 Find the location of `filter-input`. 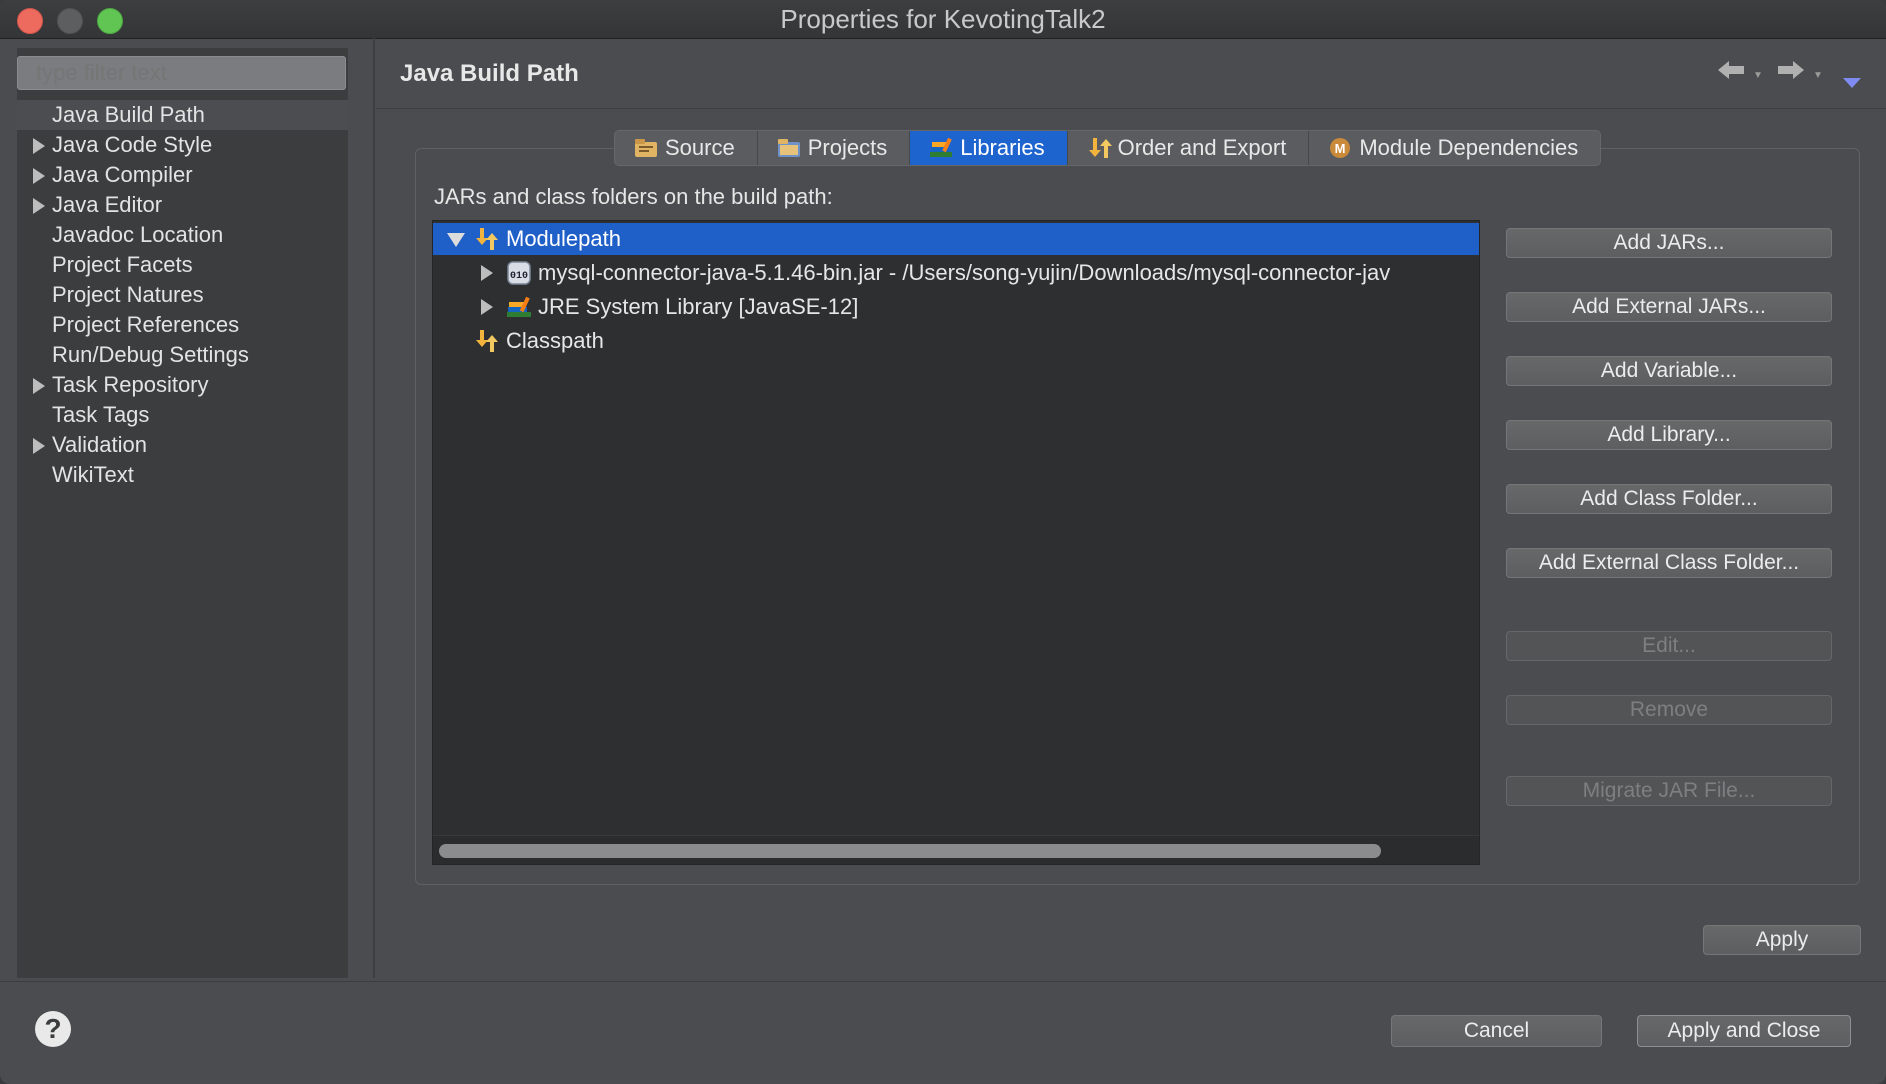

filter-input is located at coordinates (181, 73).